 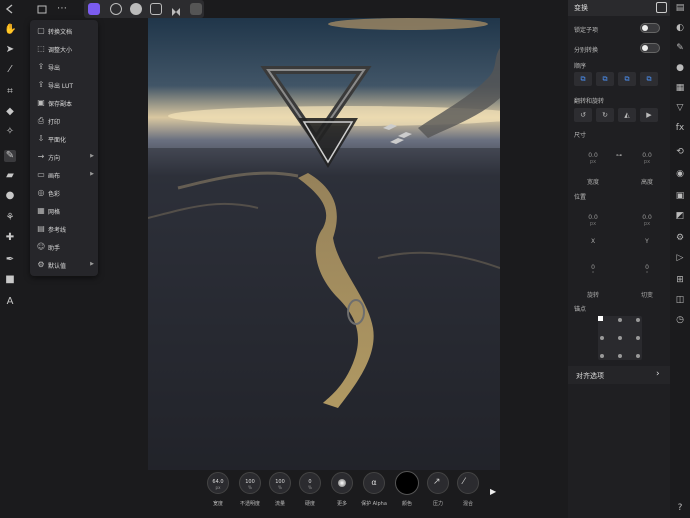 I want to click on protect-alpha-control: α, so click(x=374, y=483).